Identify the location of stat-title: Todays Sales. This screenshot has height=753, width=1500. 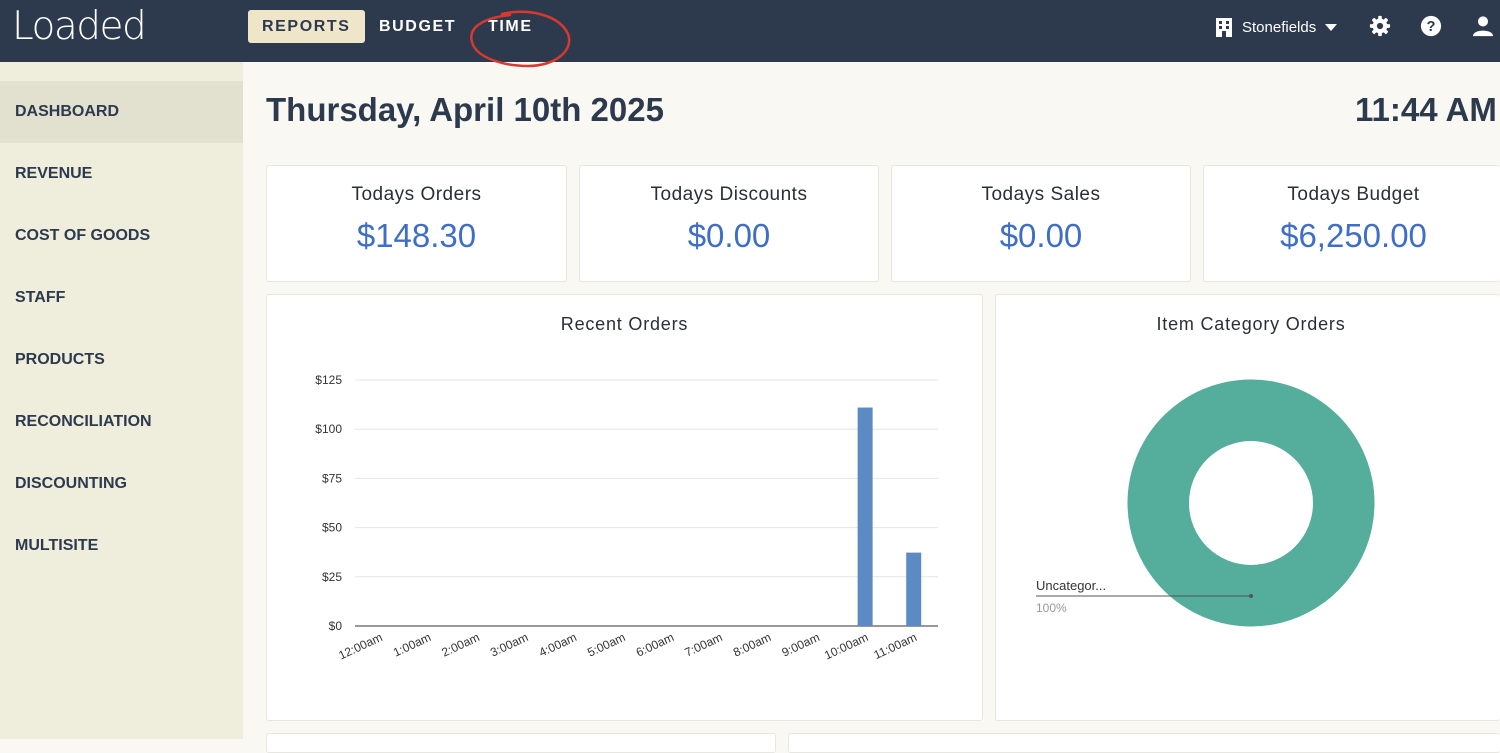
(1041, 194).